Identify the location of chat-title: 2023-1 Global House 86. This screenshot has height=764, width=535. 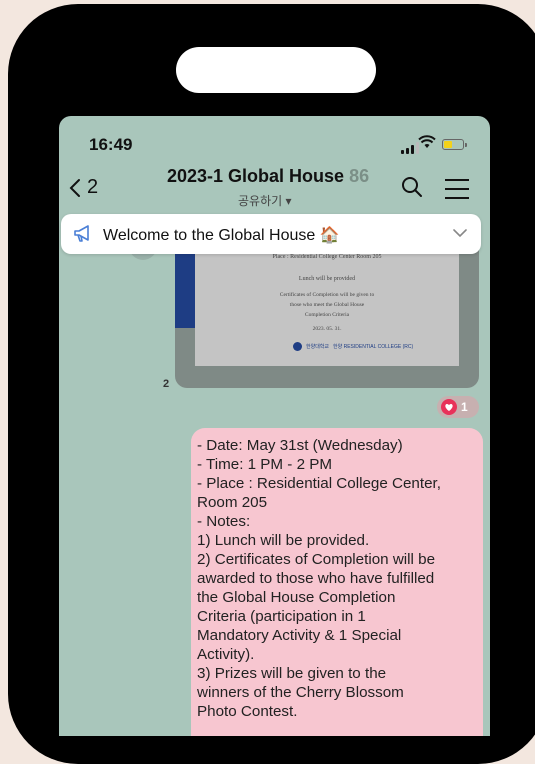
(268, 176).